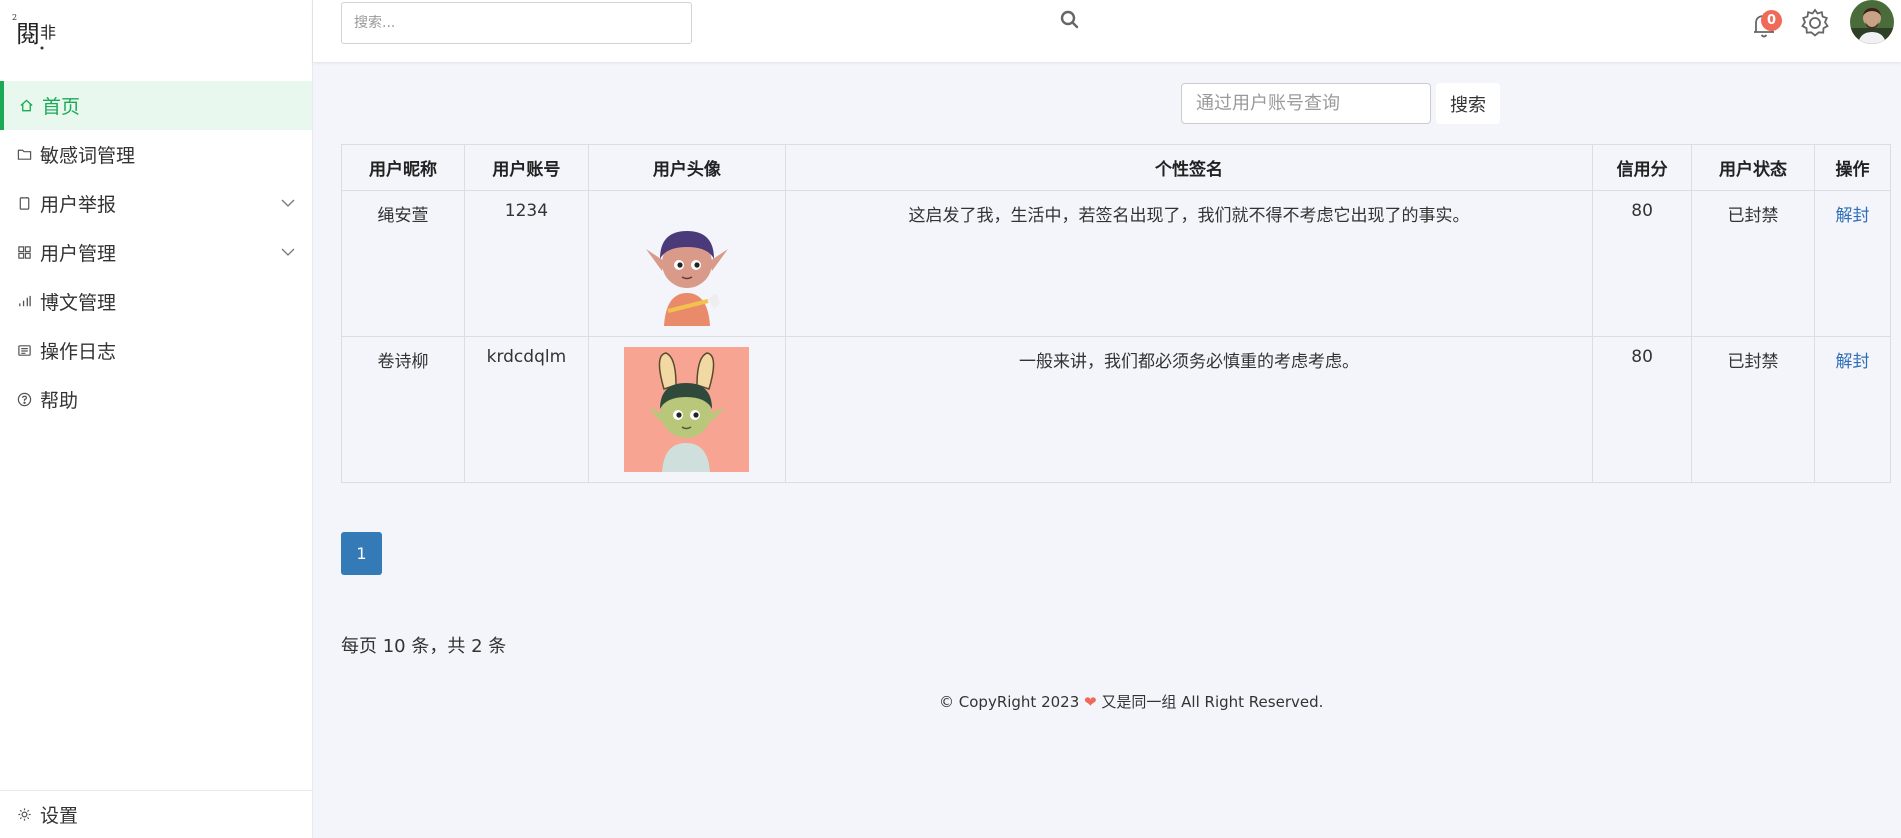  What do you see at coordinates (1872, 22) in the screenshot?
I see `user-avatar` at bounding box center [1872, 22].